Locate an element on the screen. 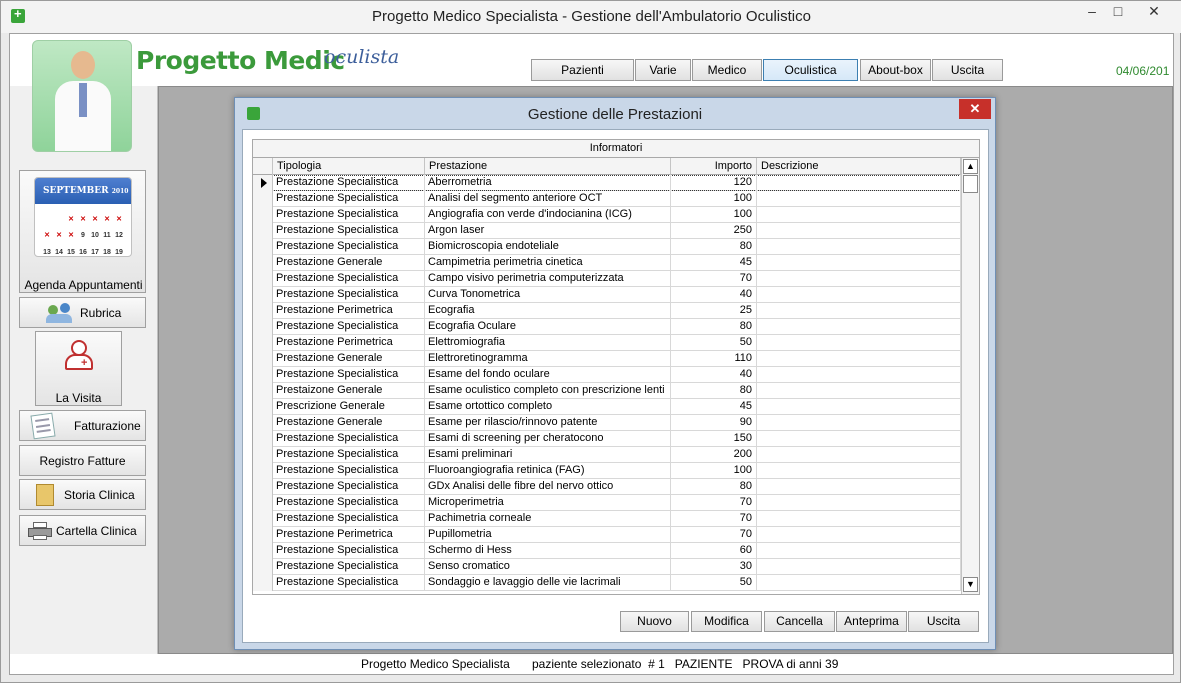  cell-prestazione: Aberrometria is located at coordinates (548, 183).